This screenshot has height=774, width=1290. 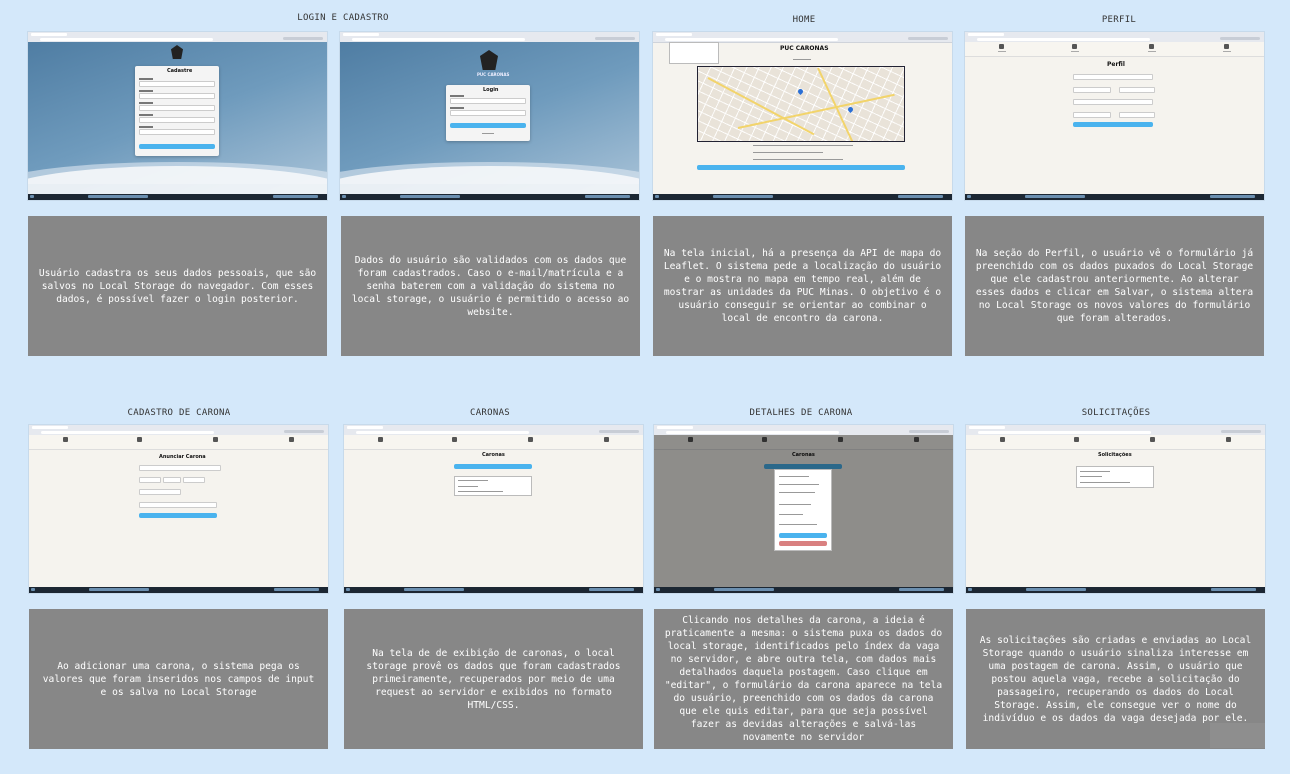 I want to click on vagas-field, so click(x=194, y=480).